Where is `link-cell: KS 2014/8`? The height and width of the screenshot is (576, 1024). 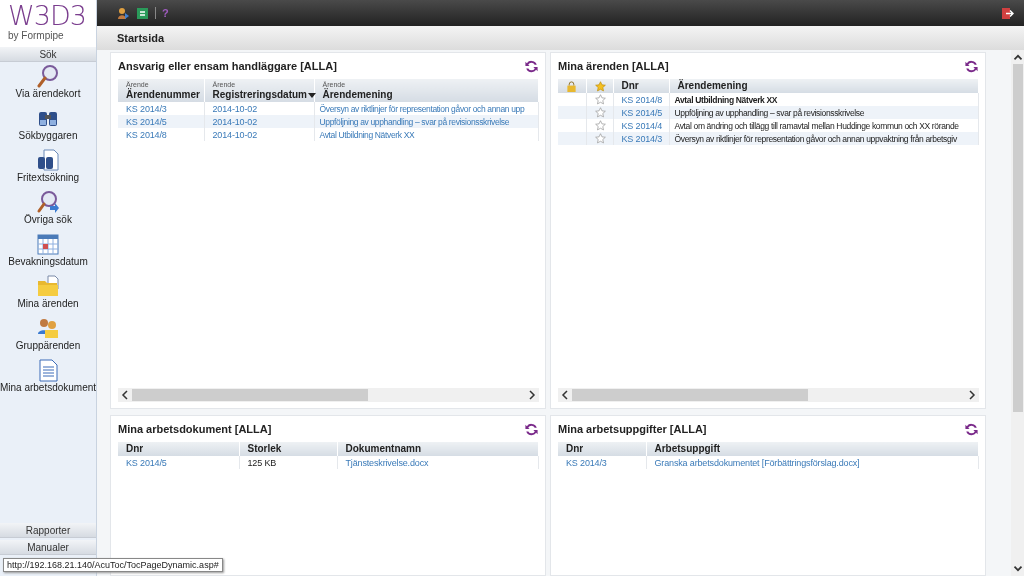 link-cell: KS 2014/8 is located at coordinates (161, 134).